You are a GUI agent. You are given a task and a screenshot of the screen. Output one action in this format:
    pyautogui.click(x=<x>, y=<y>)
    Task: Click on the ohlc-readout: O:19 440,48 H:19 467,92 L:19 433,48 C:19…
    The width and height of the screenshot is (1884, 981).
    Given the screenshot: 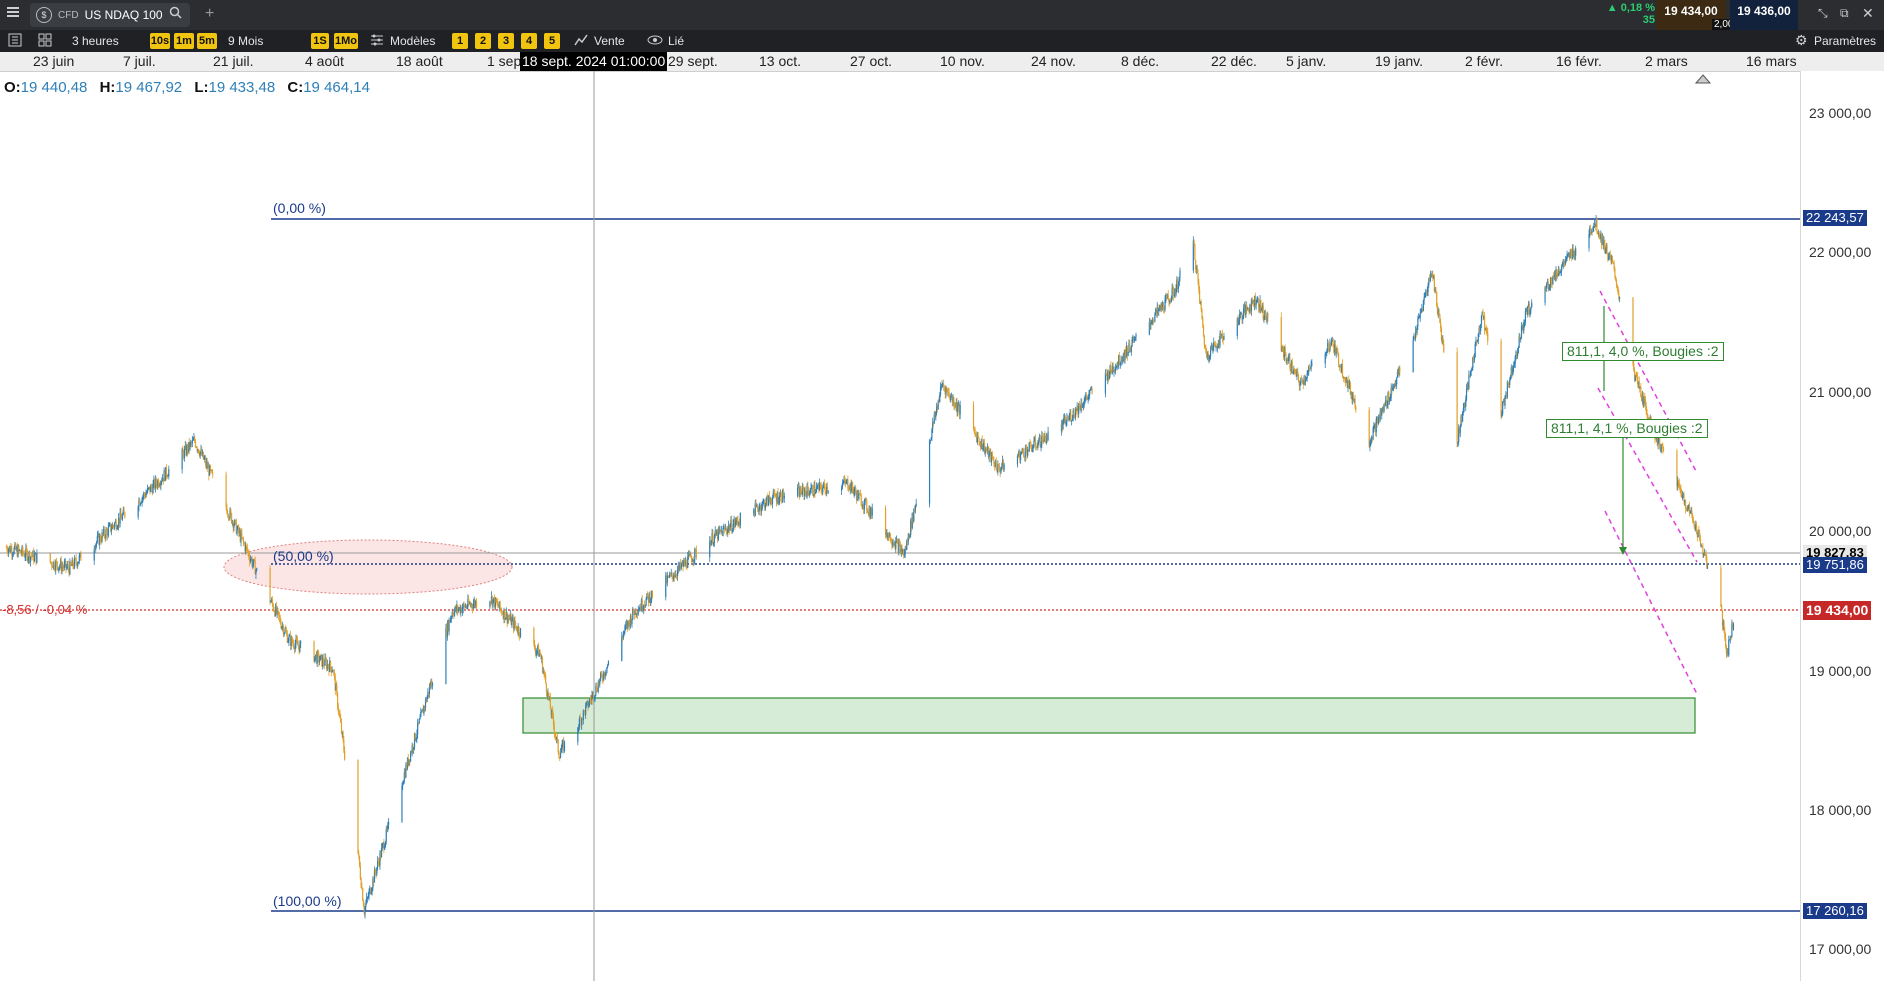 What is the action you would take?
    pyautogui.click(x=191, y=87)
    